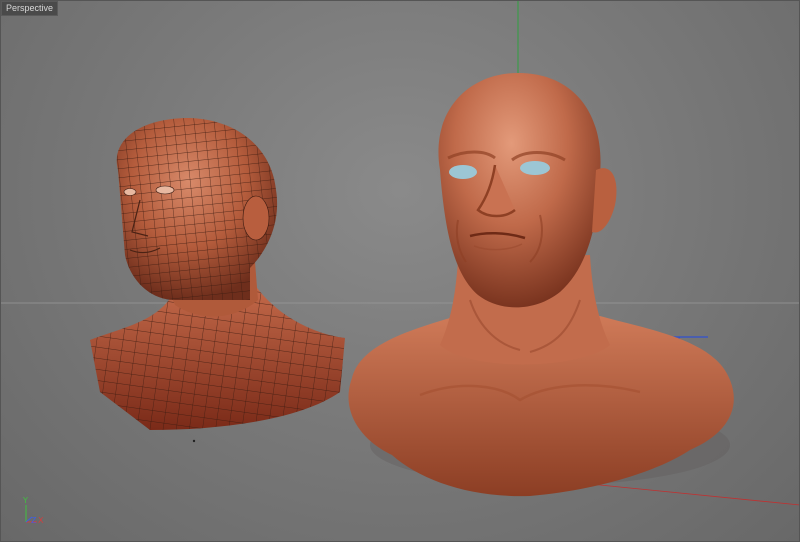 The height and width of the screenshot is (542, 800). Describe the element at coordinates (694, 494) in the screenshot. I see `red-axis-line` at that location.